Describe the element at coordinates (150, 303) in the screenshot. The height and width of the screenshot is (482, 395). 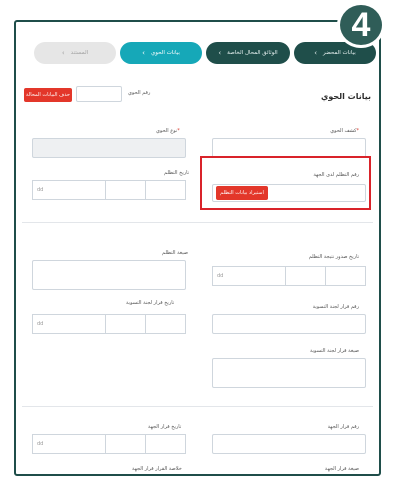
I see `settlement-date-label: تاريخ قرار لجنة التسوية` at that location.